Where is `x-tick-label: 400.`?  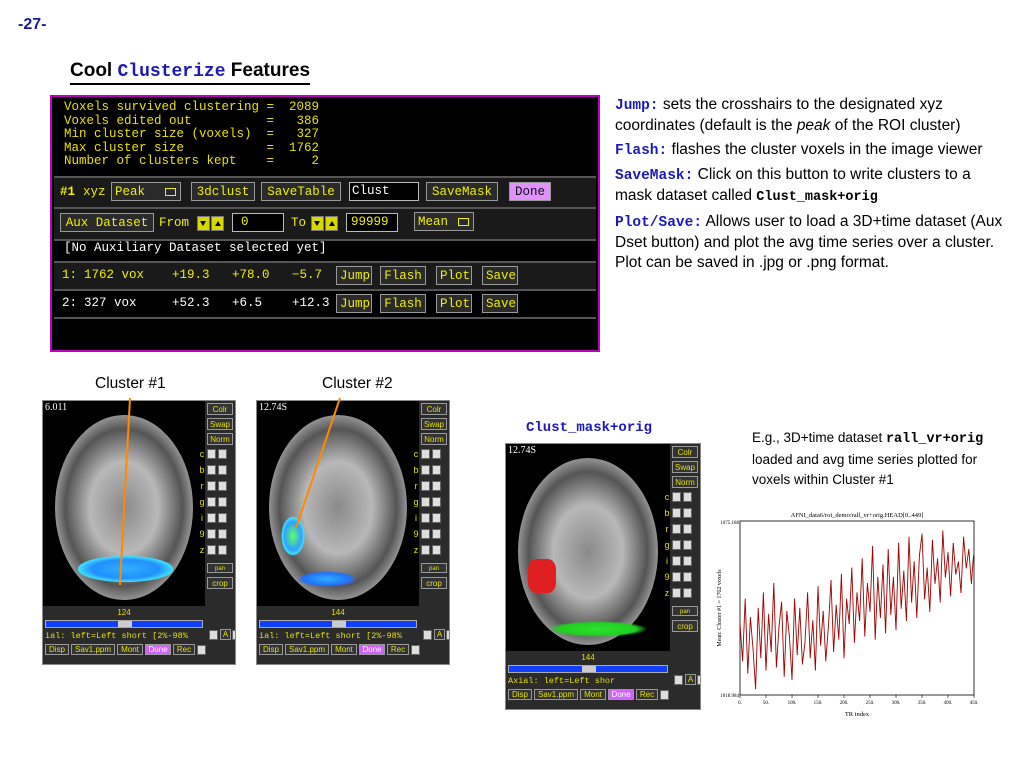
x-tick-label: 400. is located at coordinates (948, 703).